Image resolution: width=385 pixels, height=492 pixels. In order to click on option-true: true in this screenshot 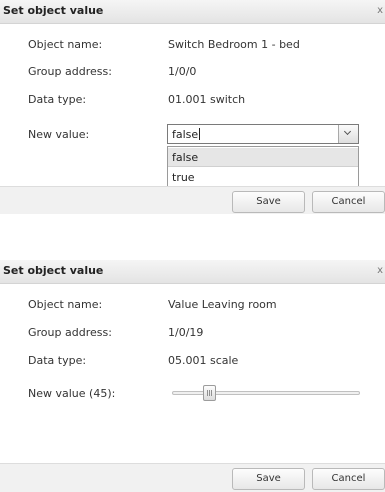, I will do `click(263, 177)`.